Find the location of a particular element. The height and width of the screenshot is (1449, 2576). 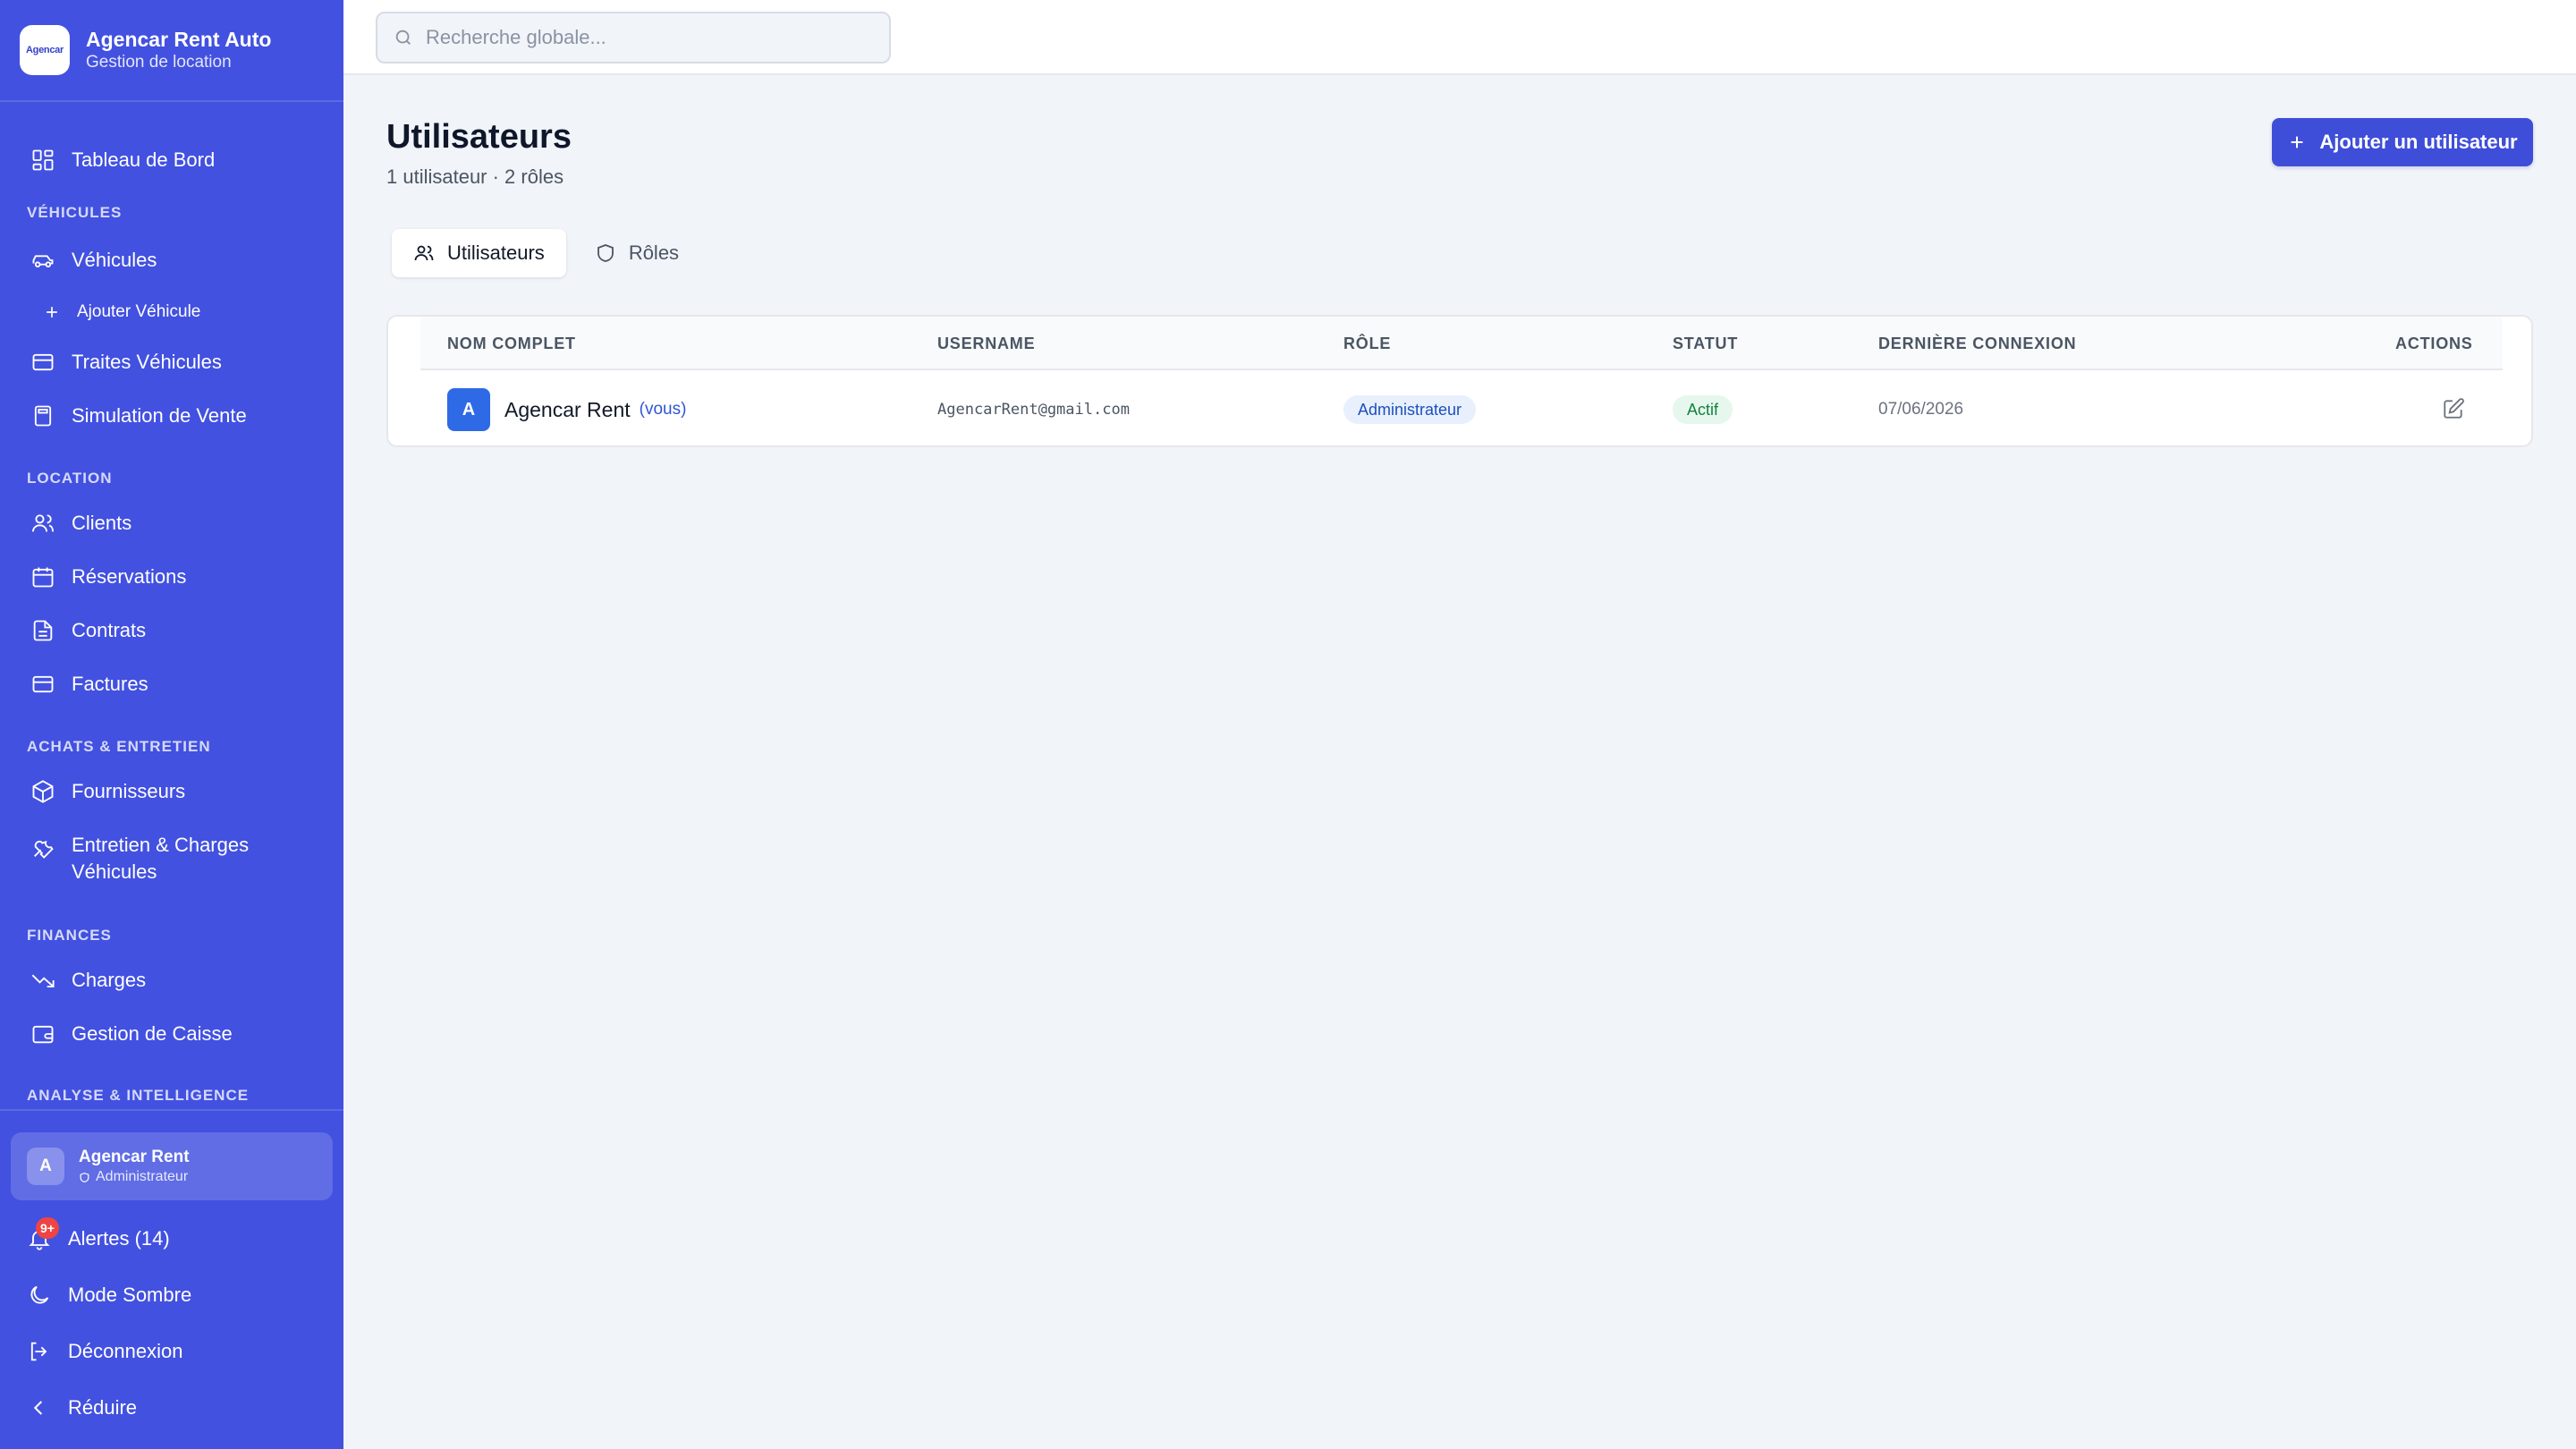

sidebar-item-ajouter-vehicule: Ajouter Véhicule is located at coordinates (171, 312).